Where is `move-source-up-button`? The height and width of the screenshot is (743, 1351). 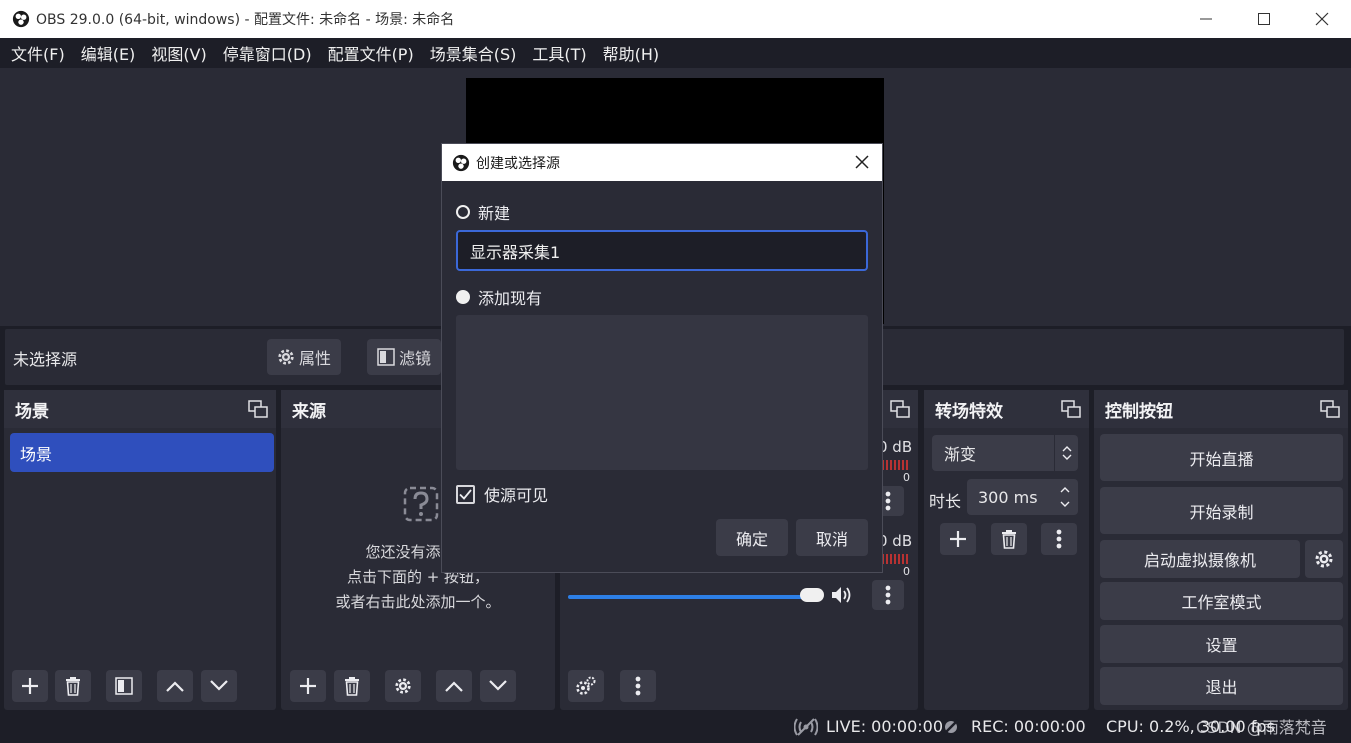 move-source-up-button is located at coordinates (454, 686).